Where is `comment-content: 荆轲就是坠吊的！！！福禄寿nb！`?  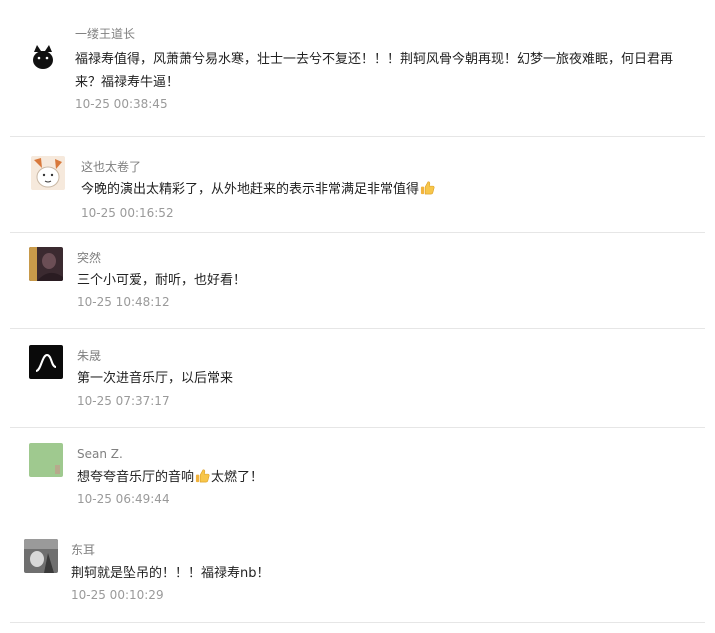 comment-content: 荆轲就是坠吊的！！！福禄寿nb！ is located at coordinates (170, 573).